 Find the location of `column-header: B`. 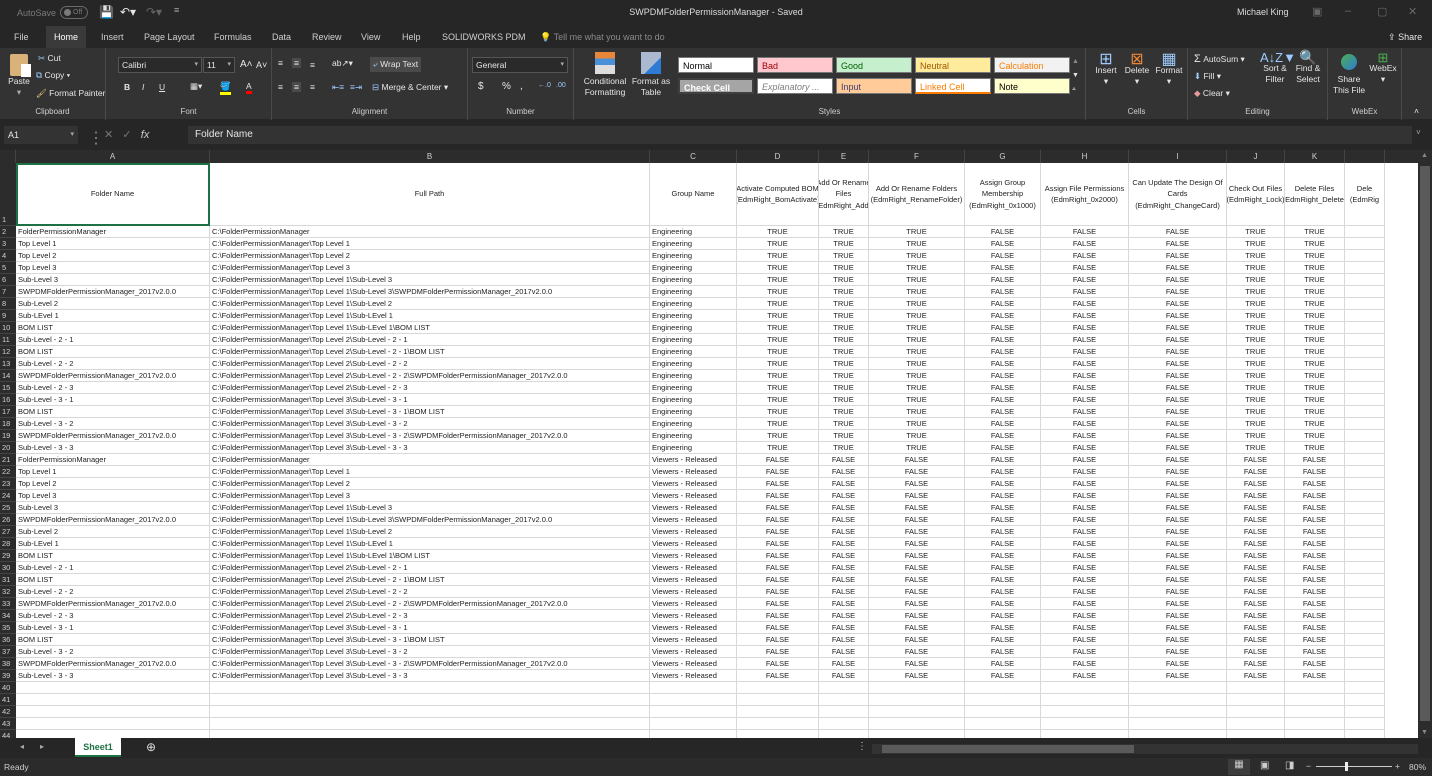

column-header: B is located at coordinates (430, 156).